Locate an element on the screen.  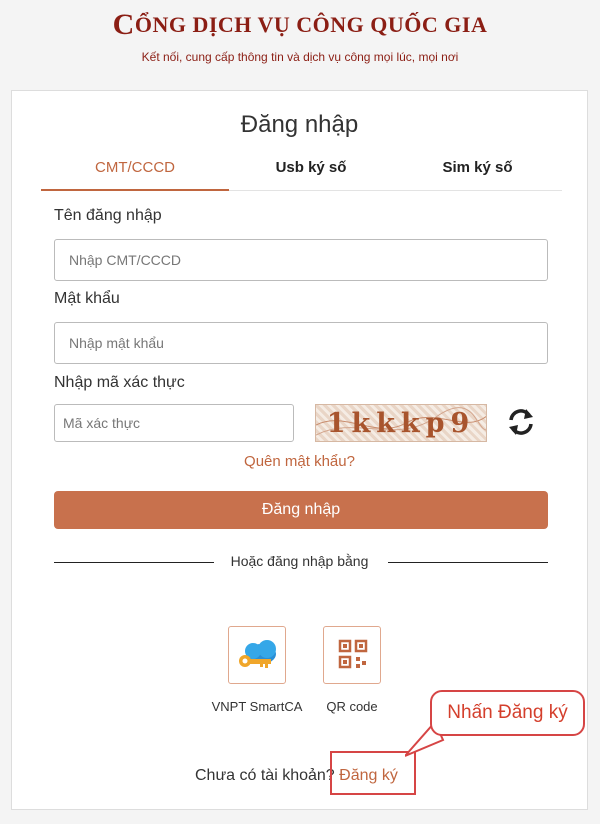
annotation-callout: Nhấn Đăng ký is located at coordinates (507, 713).